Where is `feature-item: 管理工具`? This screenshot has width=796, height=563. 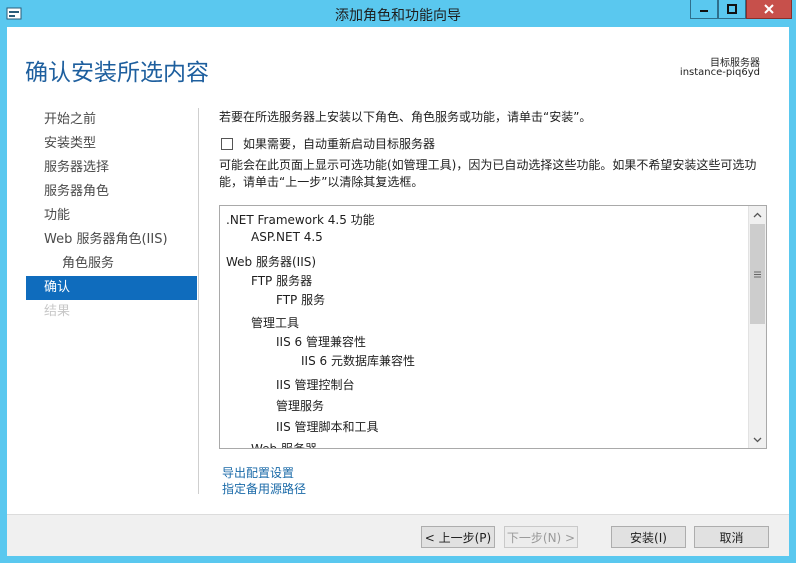
feature-item: 管理工具 is located at coordinates (275, 323).